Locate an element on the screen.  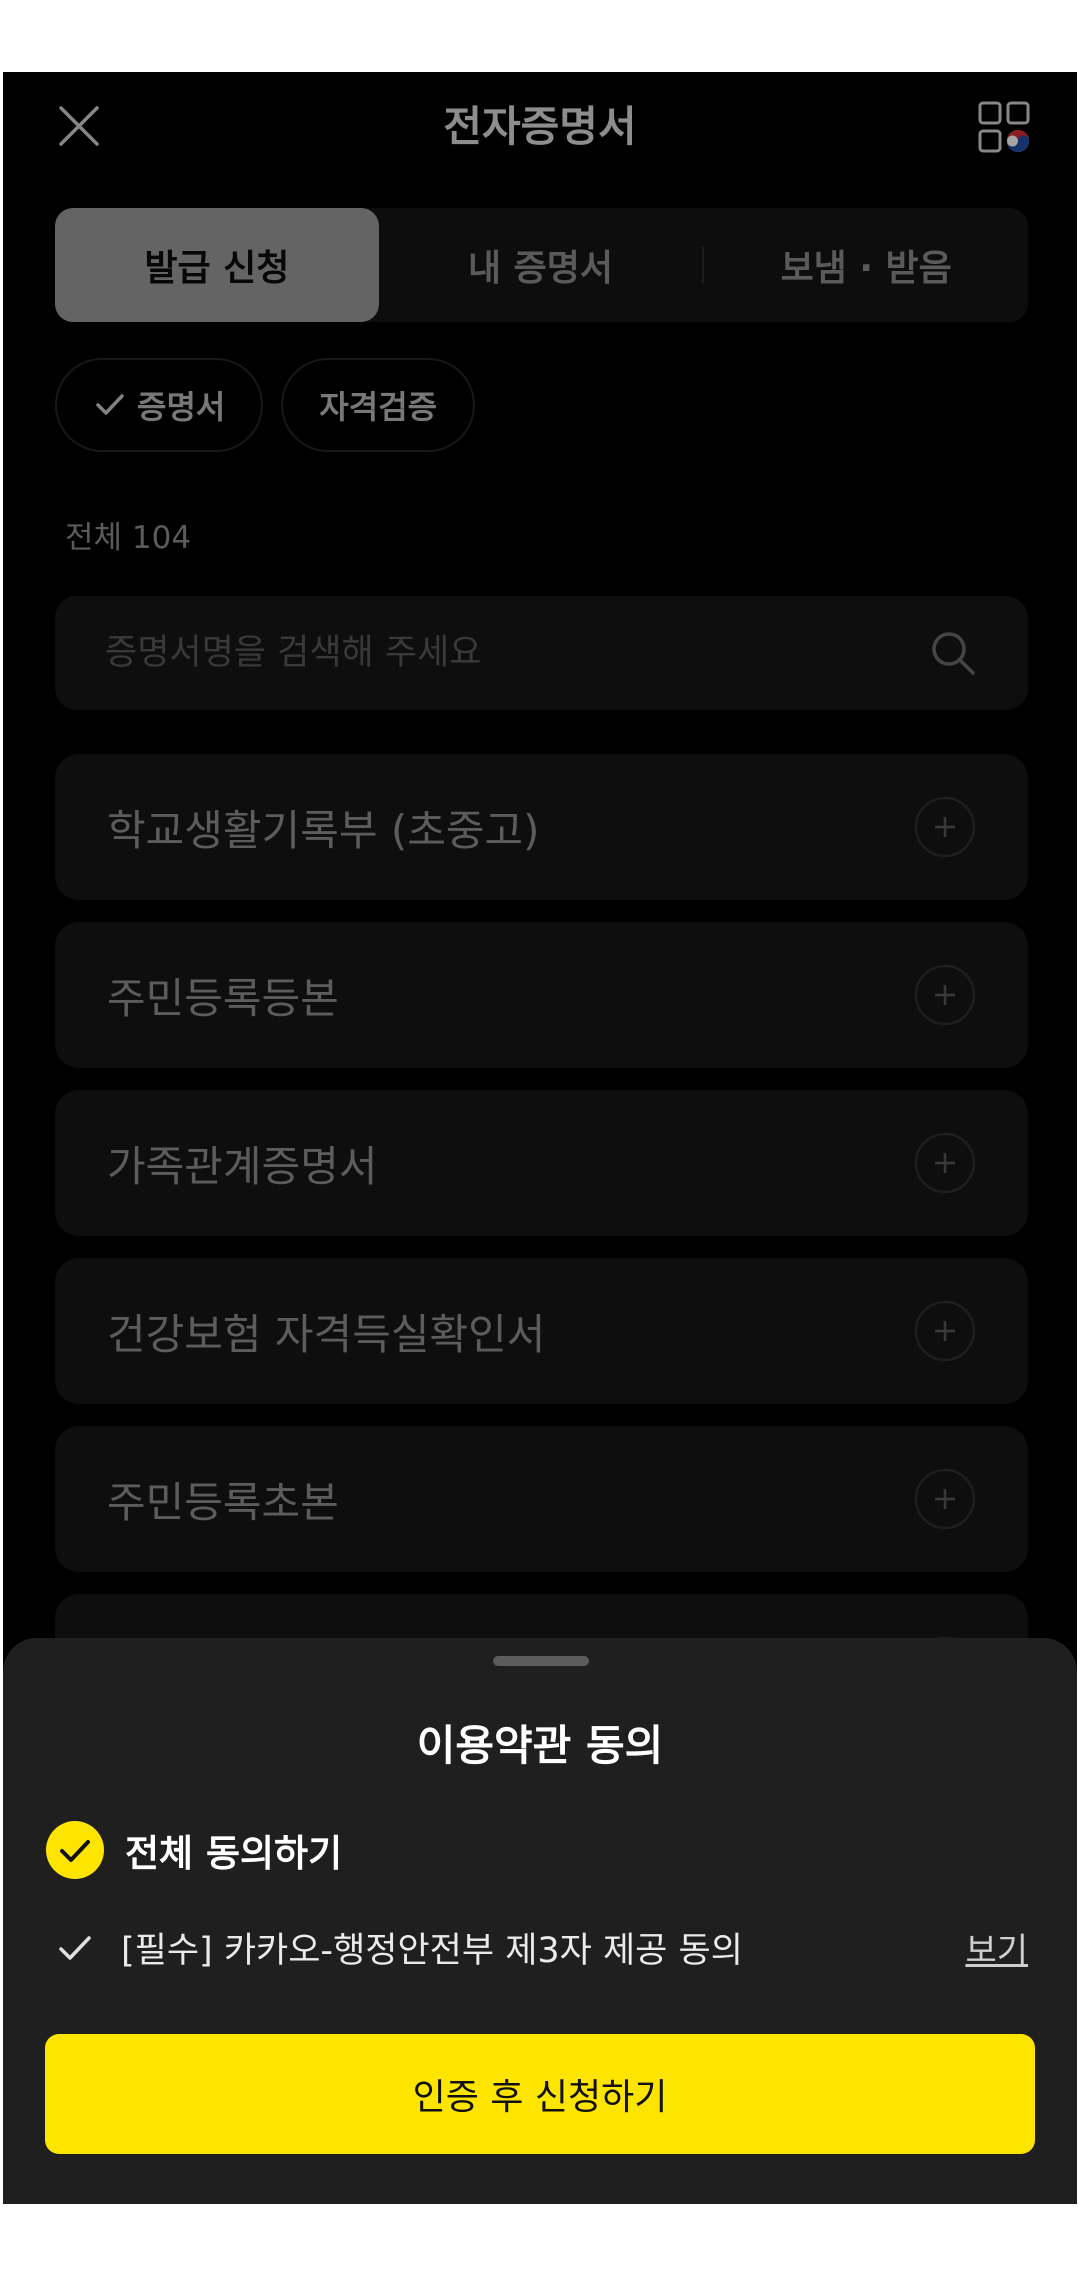
verify-and-apply-button: 인증 후 신청하기 is located at coordinates (540, 2094).